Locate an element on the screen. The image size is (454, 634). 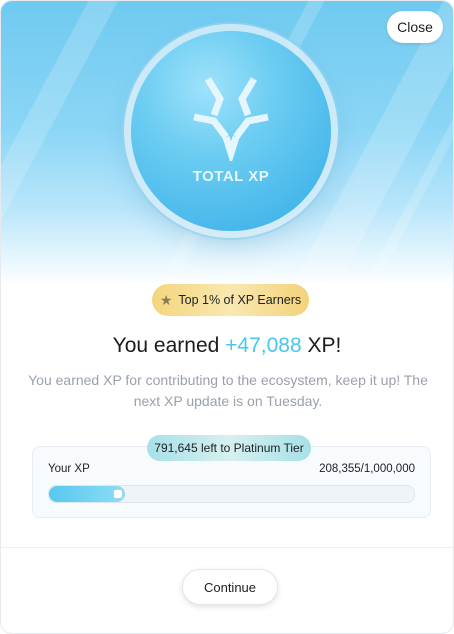
headline-prefix: You earned is located at coordinates (169, 345).